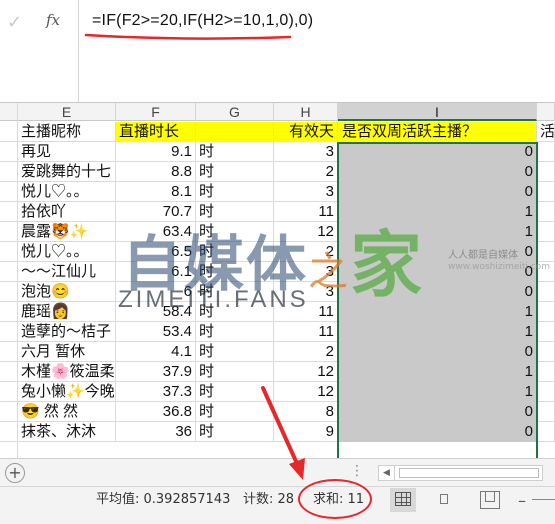 The width and height of the screenshot is (555, 524). I want to click on cell-f: 6, so click(156, 292).